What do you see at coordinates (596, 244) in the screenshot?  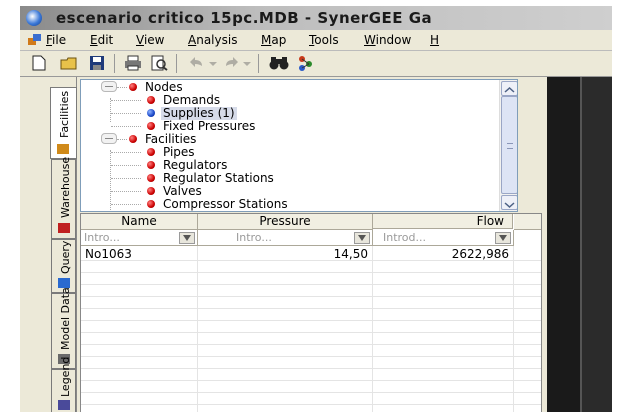 I see `map-edge` at bounding box center [596, 244].